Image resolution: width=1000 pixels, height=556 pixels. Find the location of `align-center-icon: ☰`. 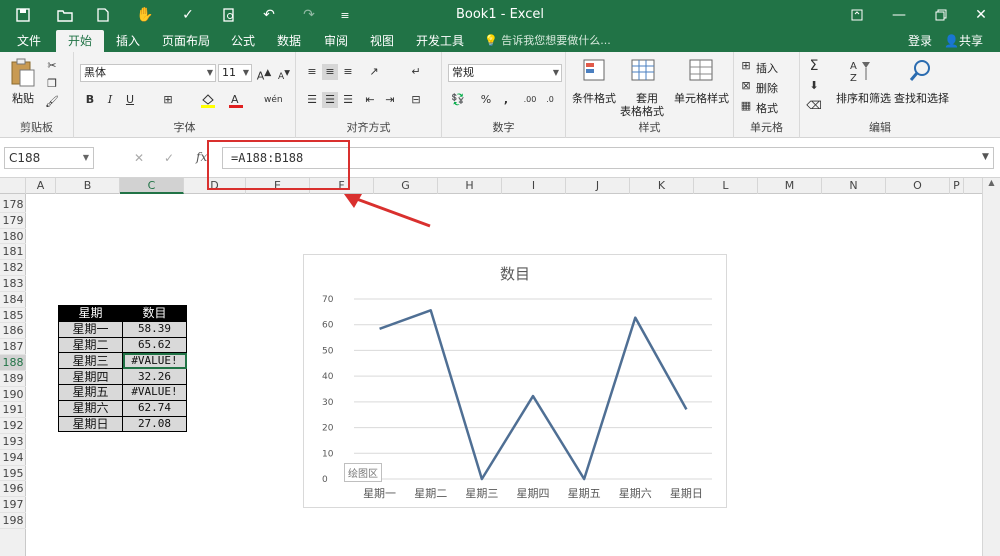

align-center-icon: ☰ is located at coordinates (330, 100).